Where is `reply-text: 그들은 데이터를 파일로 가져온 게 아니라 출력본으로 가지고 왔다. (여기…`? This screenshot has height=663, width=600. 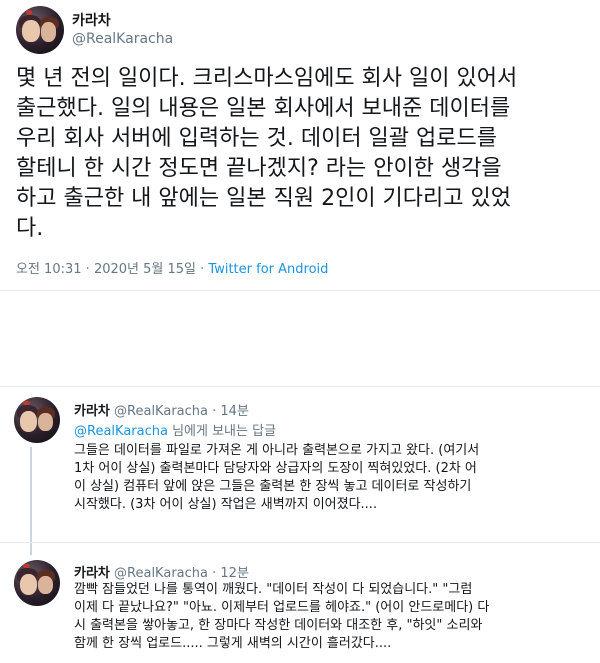 reply-text: 그들은 데이터를 파일로 가져온 게 아니라 출력본으로 가지고 왔다. (여기… is located at coordinates (277, 477).